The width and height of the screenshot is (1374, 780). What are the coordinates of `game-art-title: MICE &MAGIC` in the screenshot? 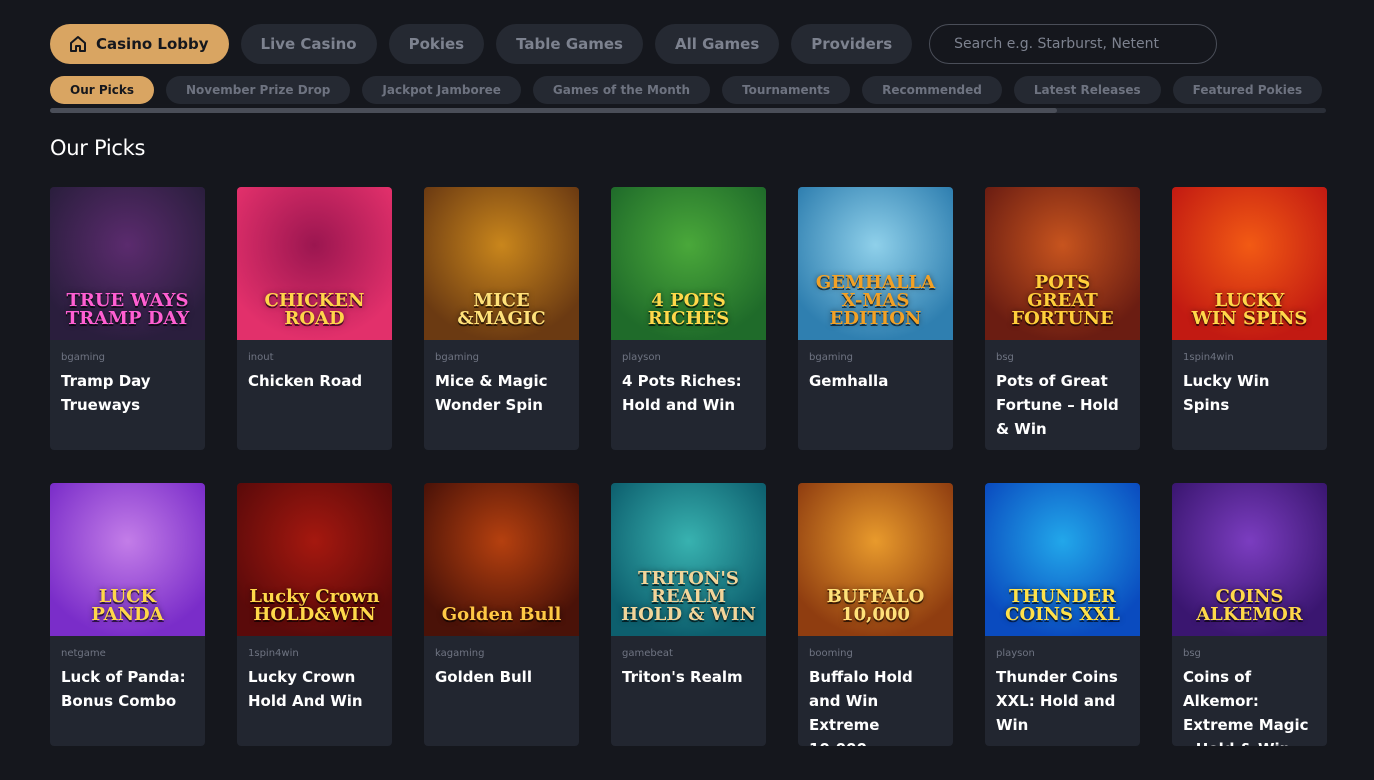 It's located at (501, 309).